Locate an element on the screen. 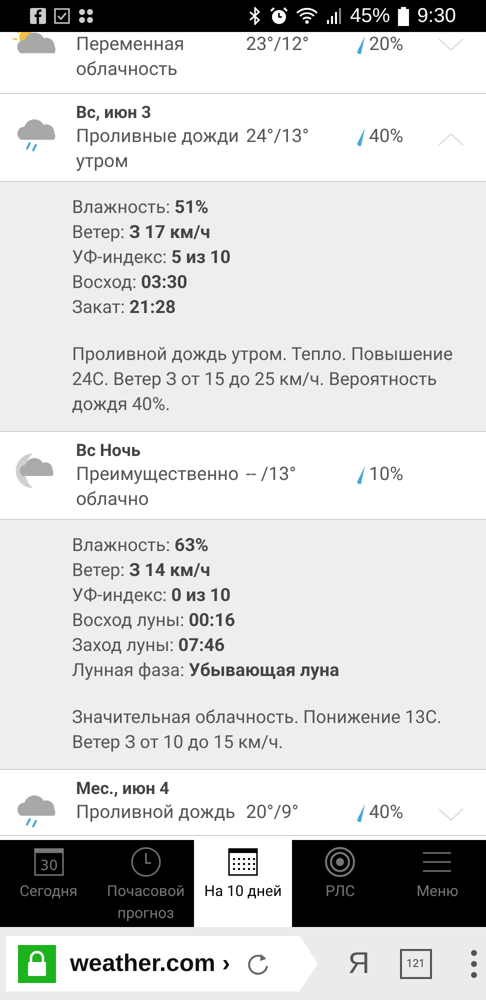  precipitation-chance: 10% is located at coordinates (386, 474).